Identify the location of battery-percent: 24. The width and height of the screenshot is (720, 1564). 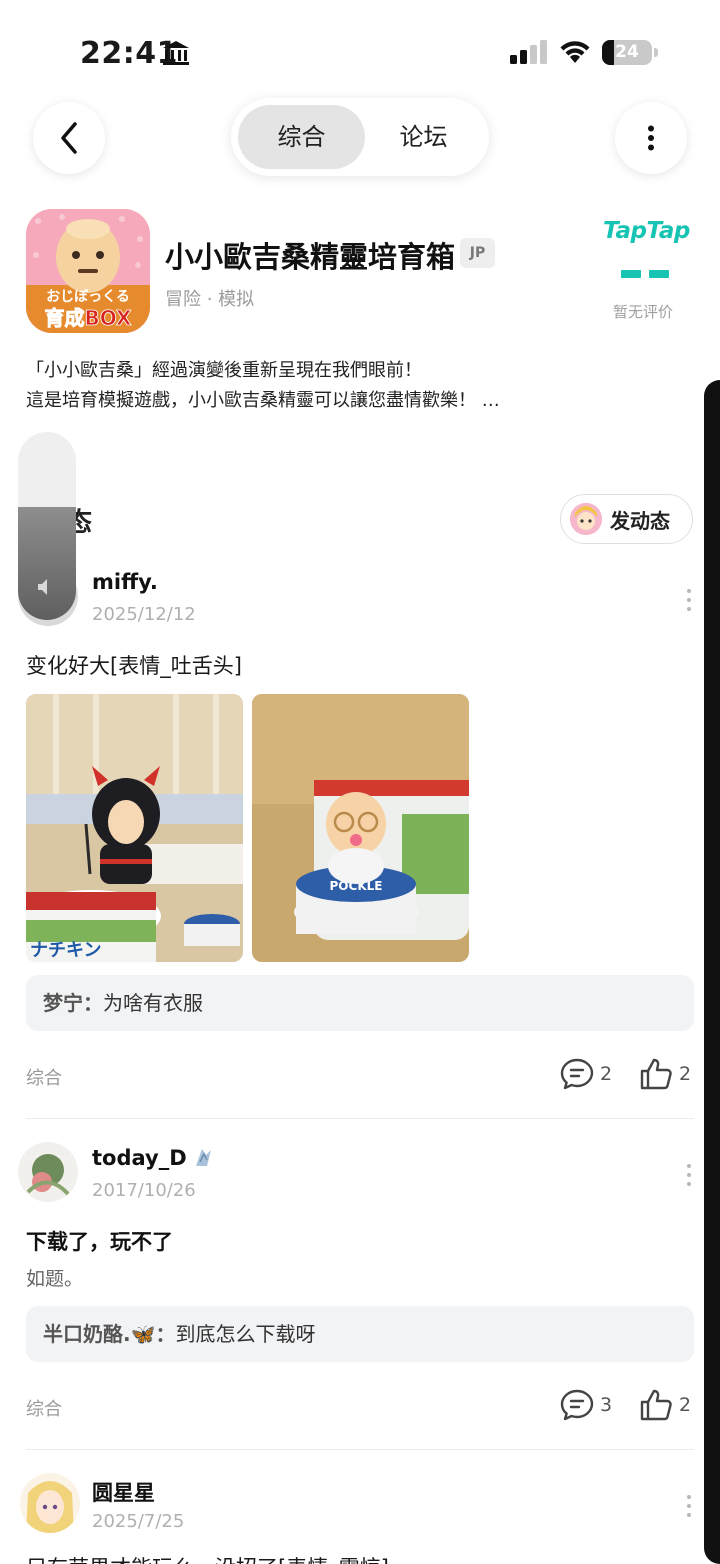
(627, 52).